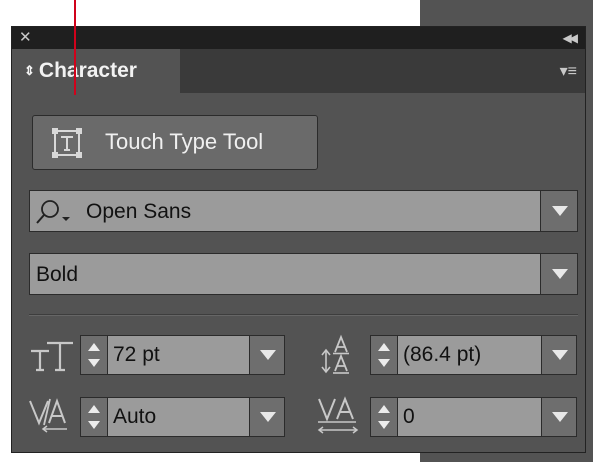 This screenshot has width=593, height=462. I want to click on tracking-input: 0, so click(469, 417).